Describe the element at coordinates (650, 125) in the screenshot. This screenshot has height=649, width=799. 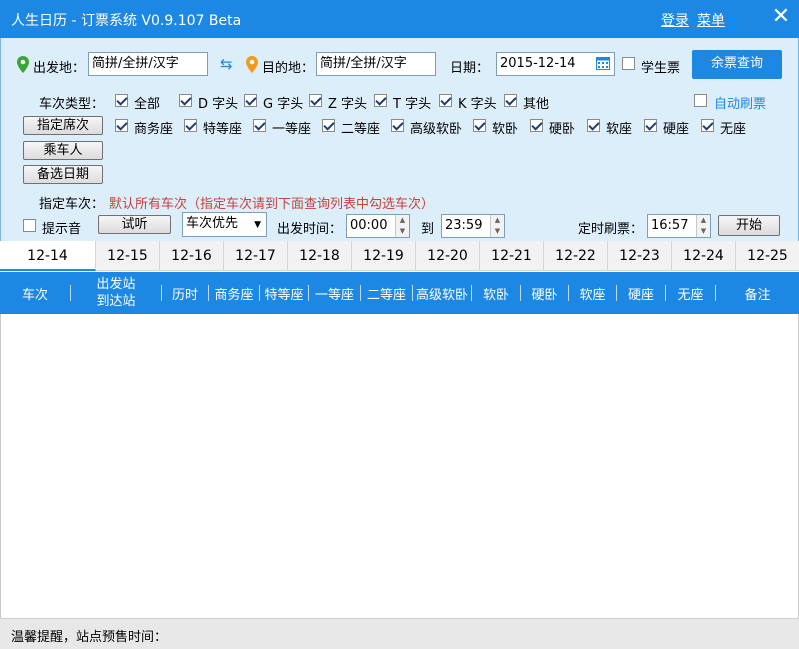
I see `seat-hard-seat-checkbox` at that location.